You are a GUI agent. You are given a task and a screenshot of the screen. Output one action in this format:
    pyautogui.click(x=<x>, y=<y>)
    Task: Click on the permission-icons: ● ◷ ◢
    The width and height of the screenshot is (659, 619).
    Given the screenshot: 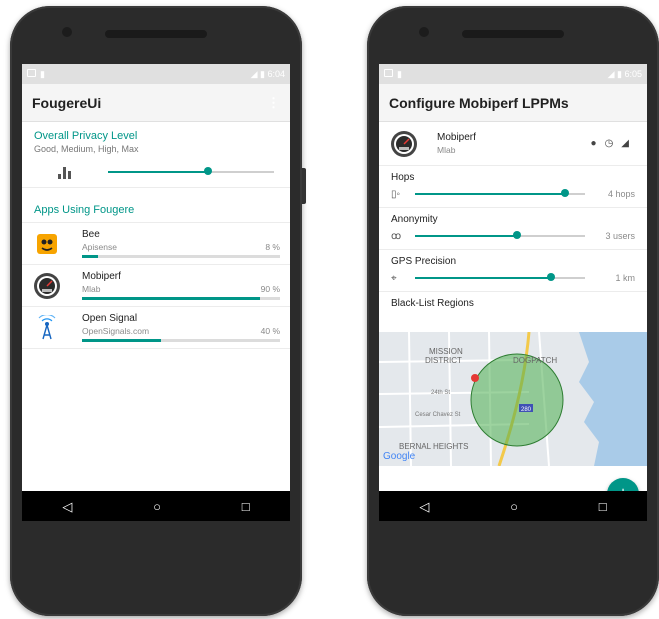 What is the action you would take?
    pyautogui.click(x=610, y=143)
    